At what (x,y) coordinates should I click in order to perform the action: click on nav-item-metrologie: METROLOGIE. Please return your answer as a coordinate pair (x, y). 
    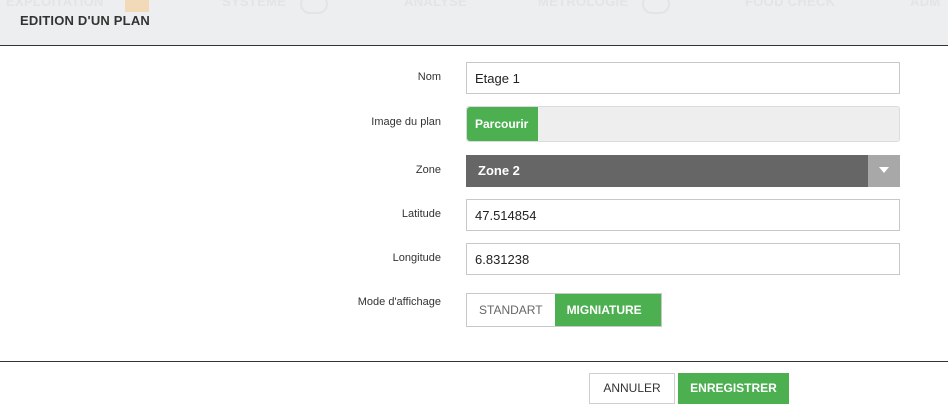
    Looking at the image, I should click on (583, 4).